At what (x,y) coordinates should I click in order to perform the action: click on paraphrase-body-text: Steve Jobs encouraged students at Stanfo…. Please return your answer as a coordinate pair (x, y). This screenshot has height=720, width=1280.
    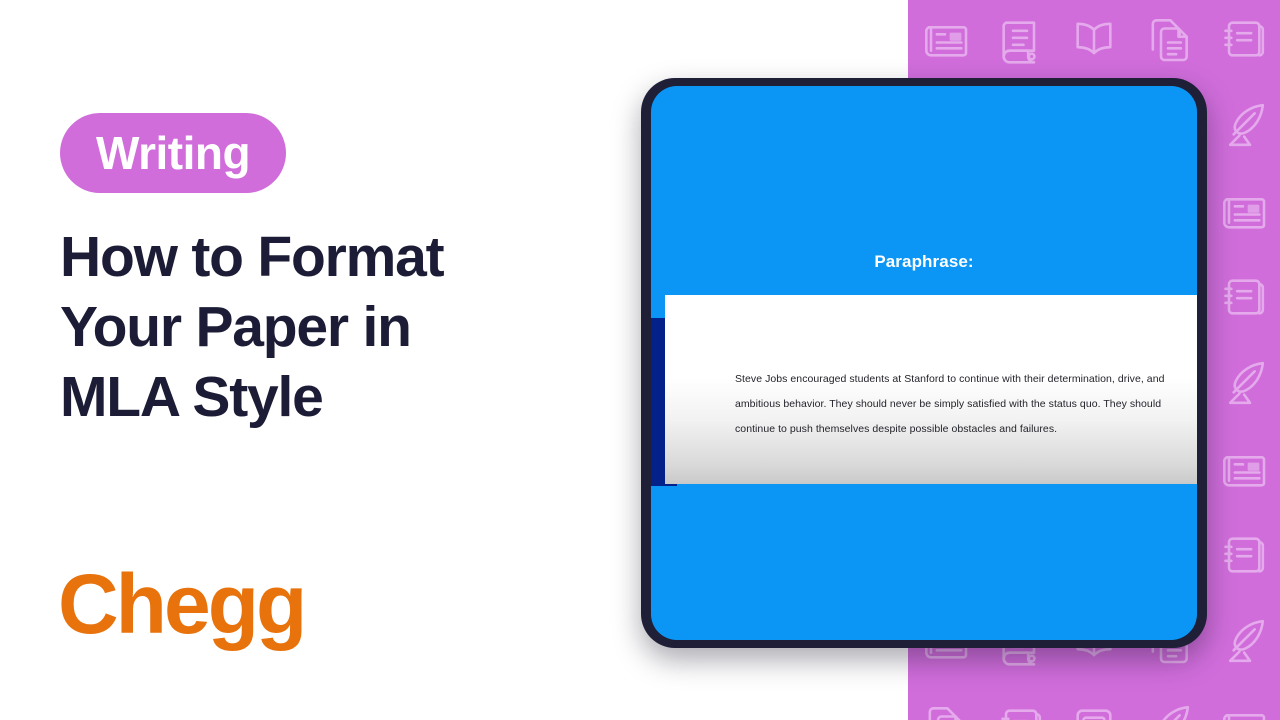
    Looking at the image, I should click on (950, 404).